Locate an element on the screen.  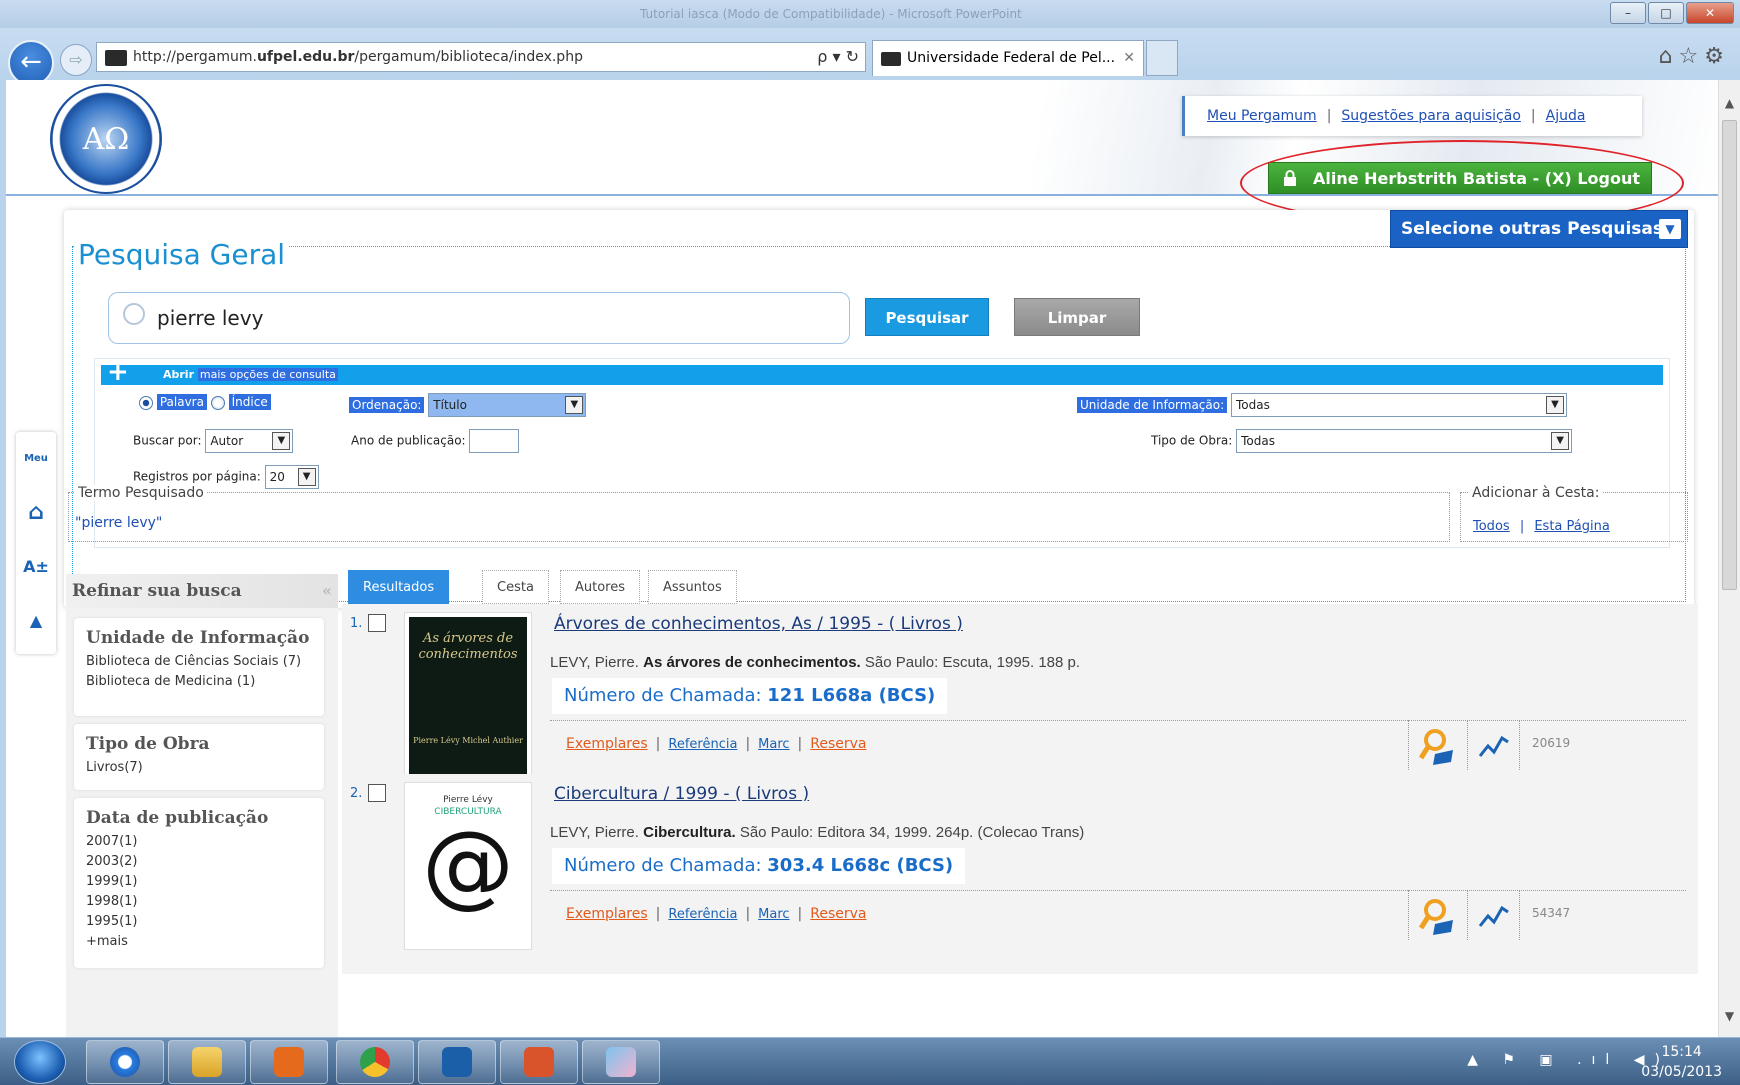
facet-item: Livros(7) is located at coordinates (201, 768).